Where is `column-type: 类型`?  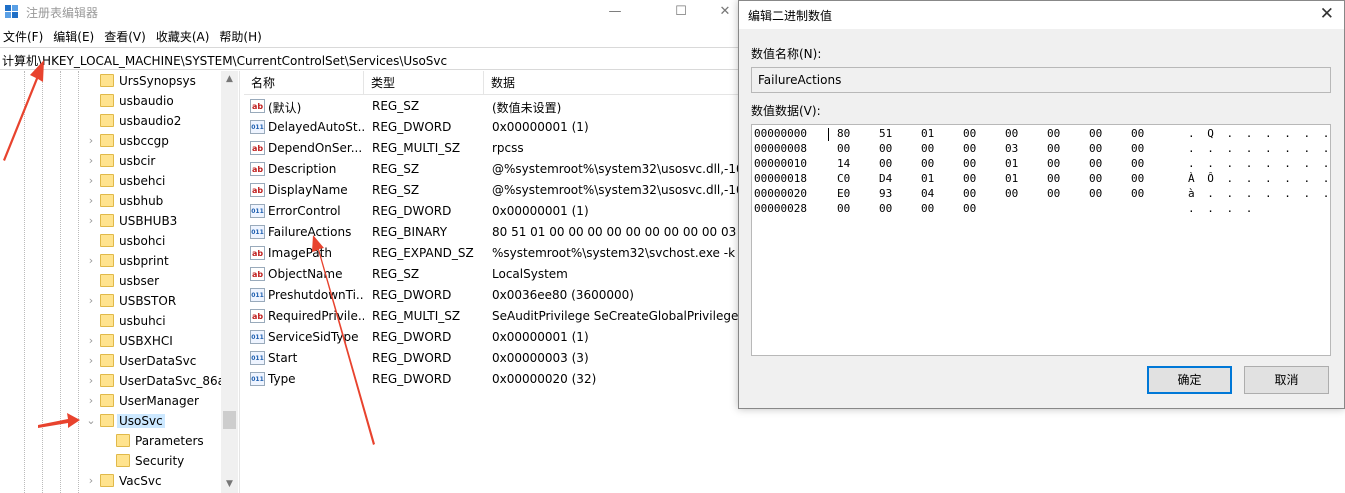 column-type: 类型 is located at coordinates (424, 83).